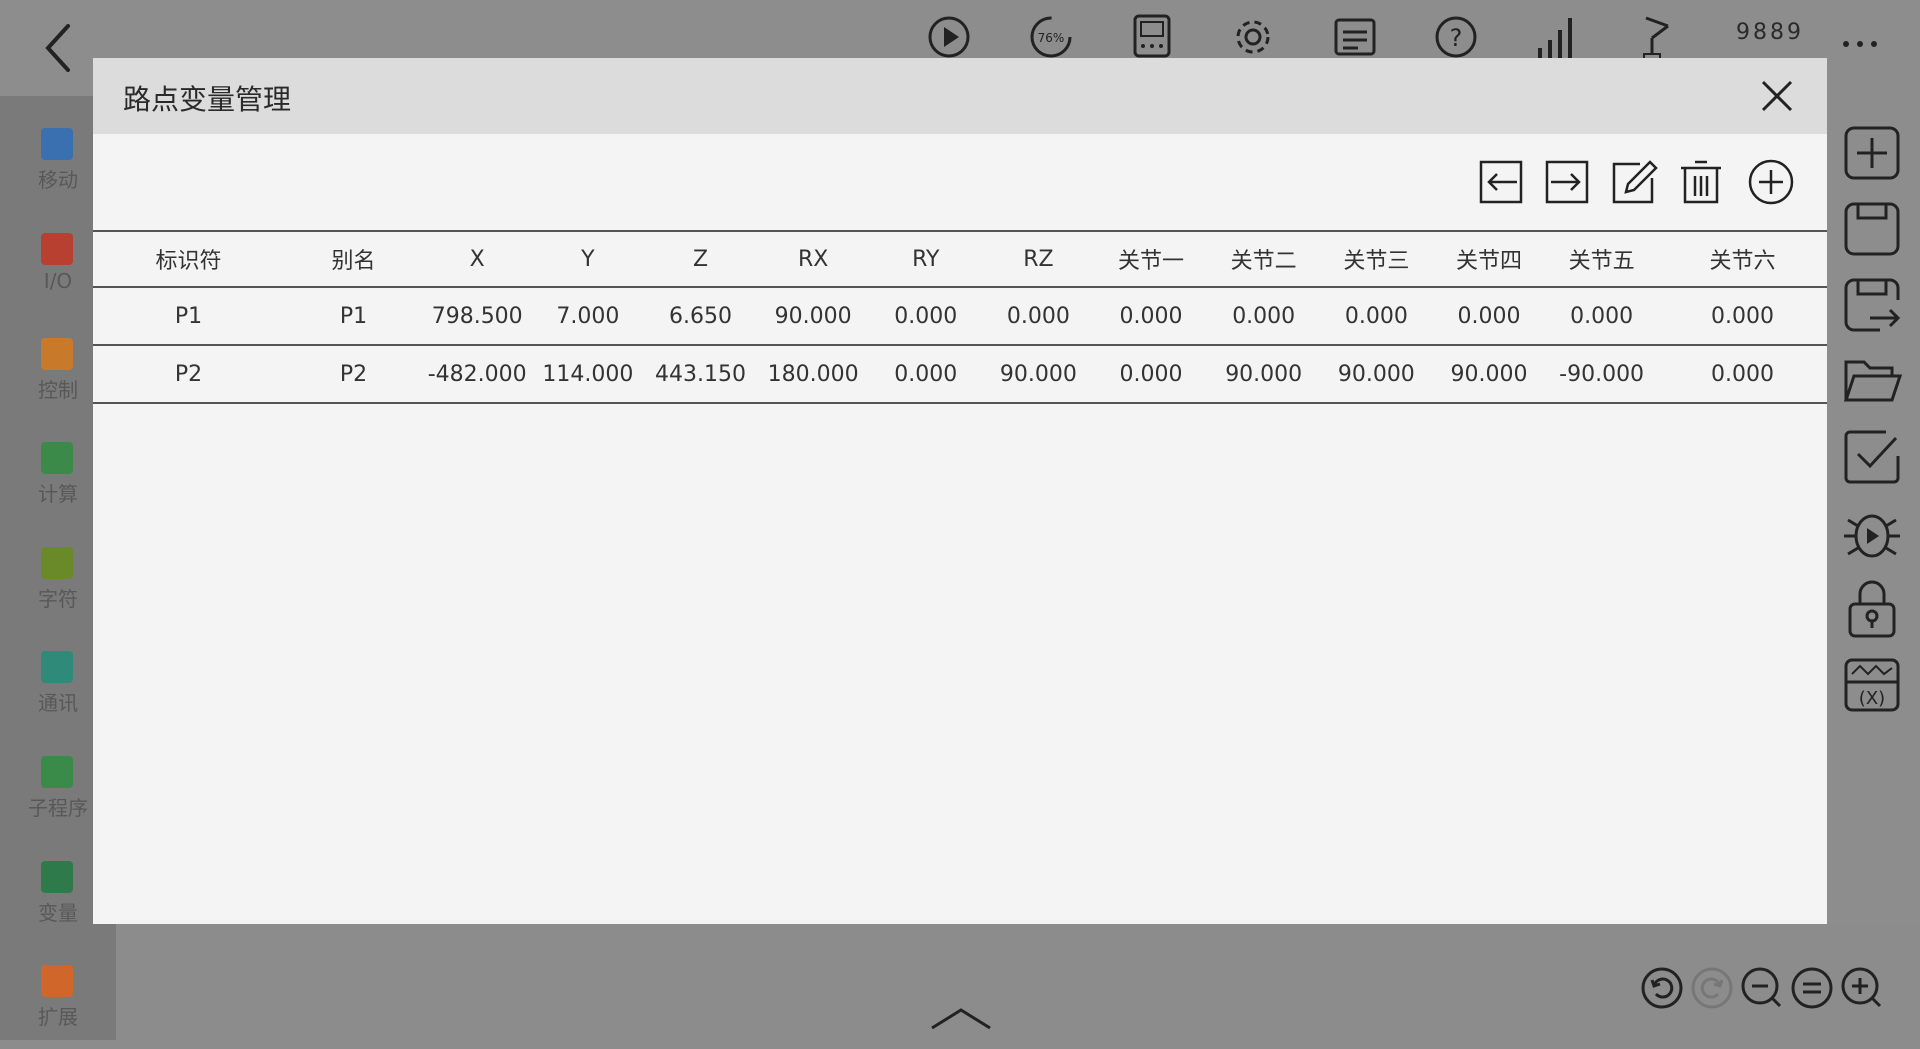  I want to click on add-program-icon, so click(1872, 153).